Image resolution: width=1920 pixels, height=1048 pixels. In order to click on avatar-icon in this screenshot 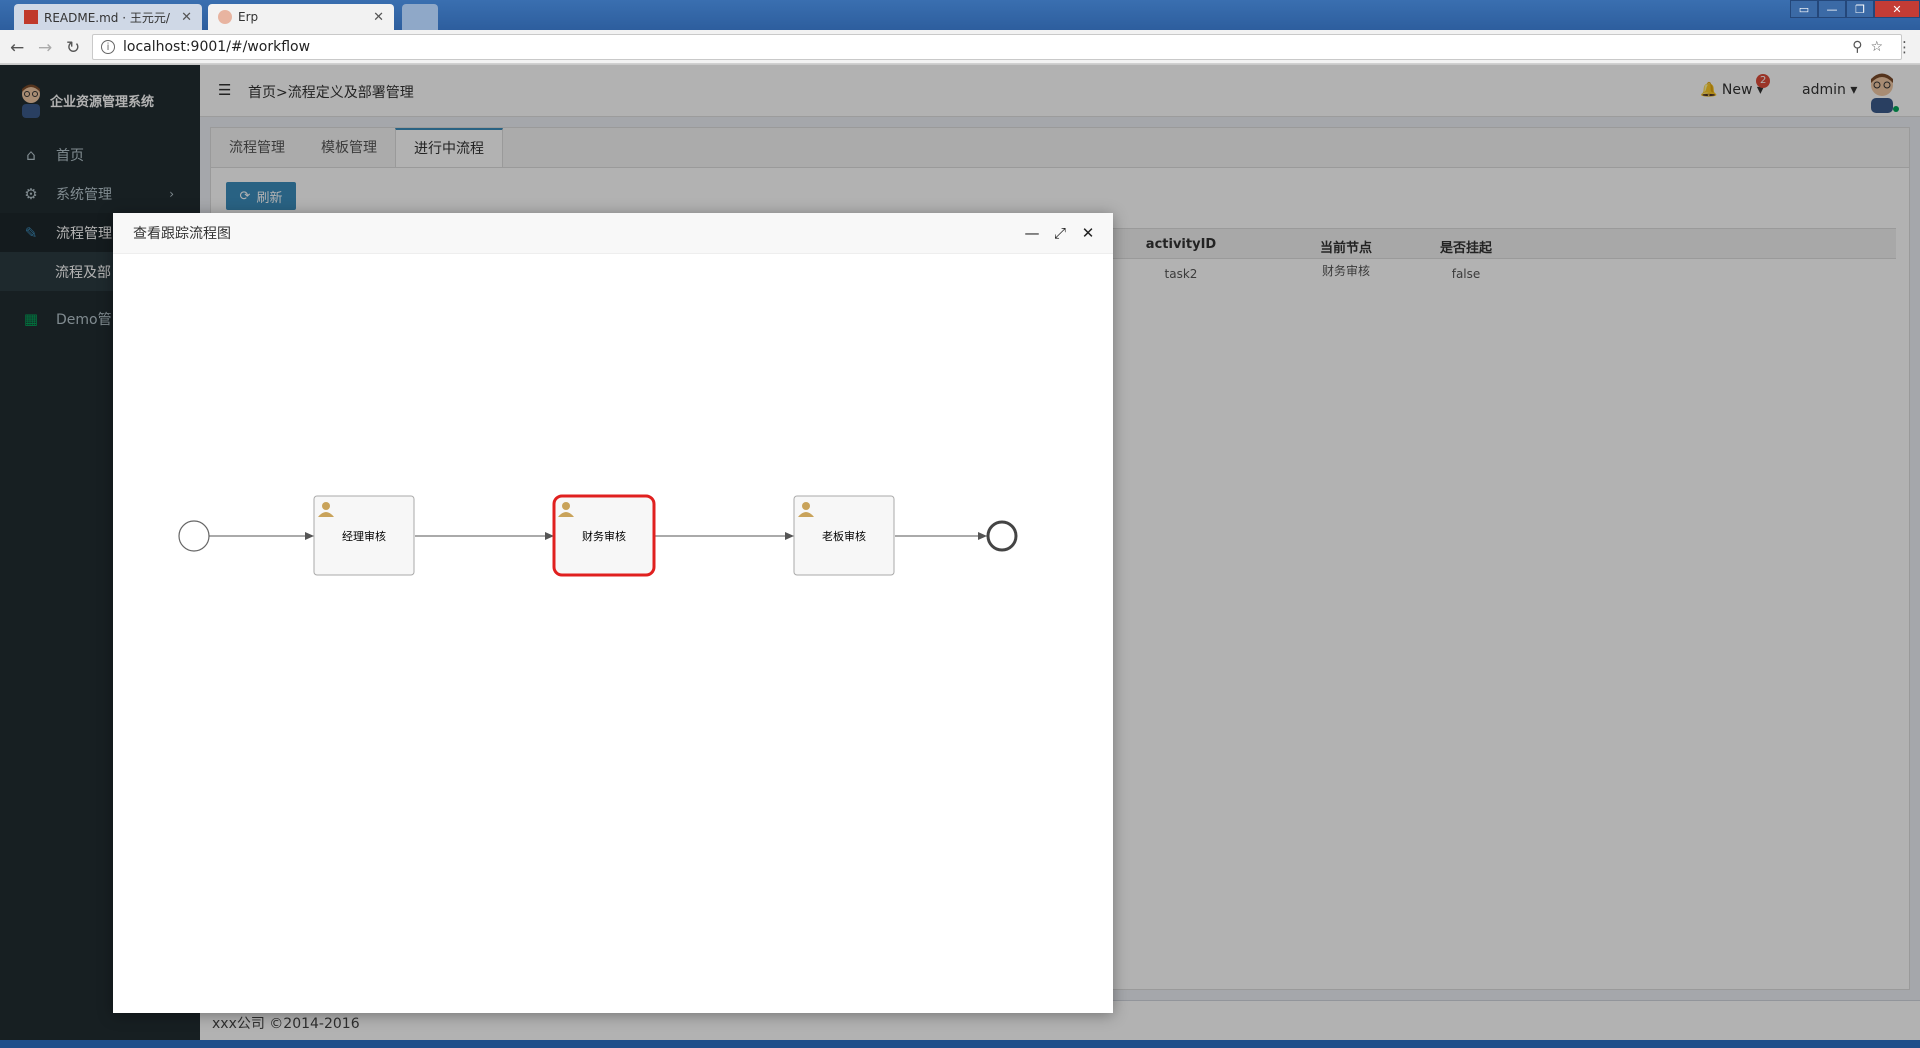, I will do `click(225, 17)`.